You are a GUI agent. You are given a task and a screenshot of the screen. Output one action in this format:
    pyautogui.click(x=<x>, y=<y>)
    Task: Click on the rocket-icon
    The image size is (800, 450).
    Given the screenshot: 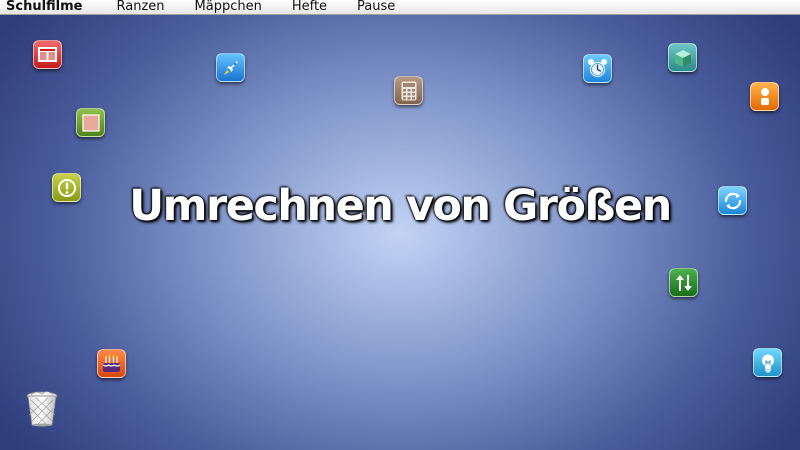 What is the action you would take?
    pyautogui.click(x=230, y=67)
    